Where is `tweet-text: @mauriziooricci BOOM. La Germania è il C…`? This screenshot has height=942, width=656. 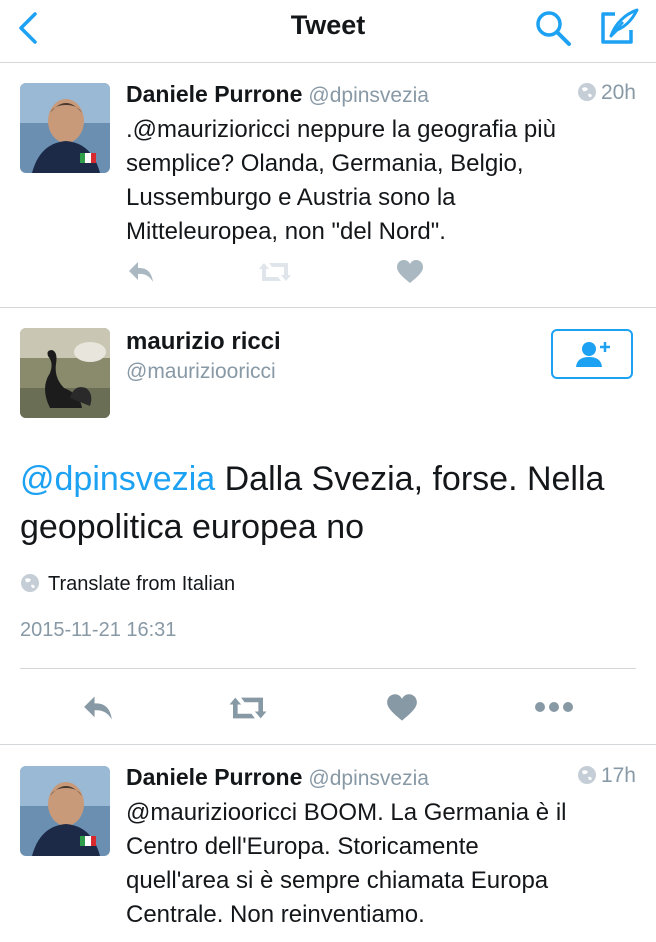
tweet-text: @mauriziooricci BOOM. La Germania è il C… is located at coordinates (346, 863).